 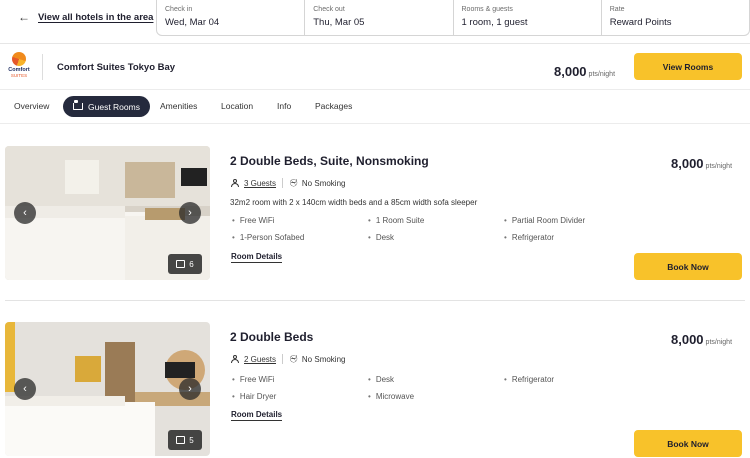 I want to click on tab-guest-rooms: Guest Rooms, so click(x=106, y=106).